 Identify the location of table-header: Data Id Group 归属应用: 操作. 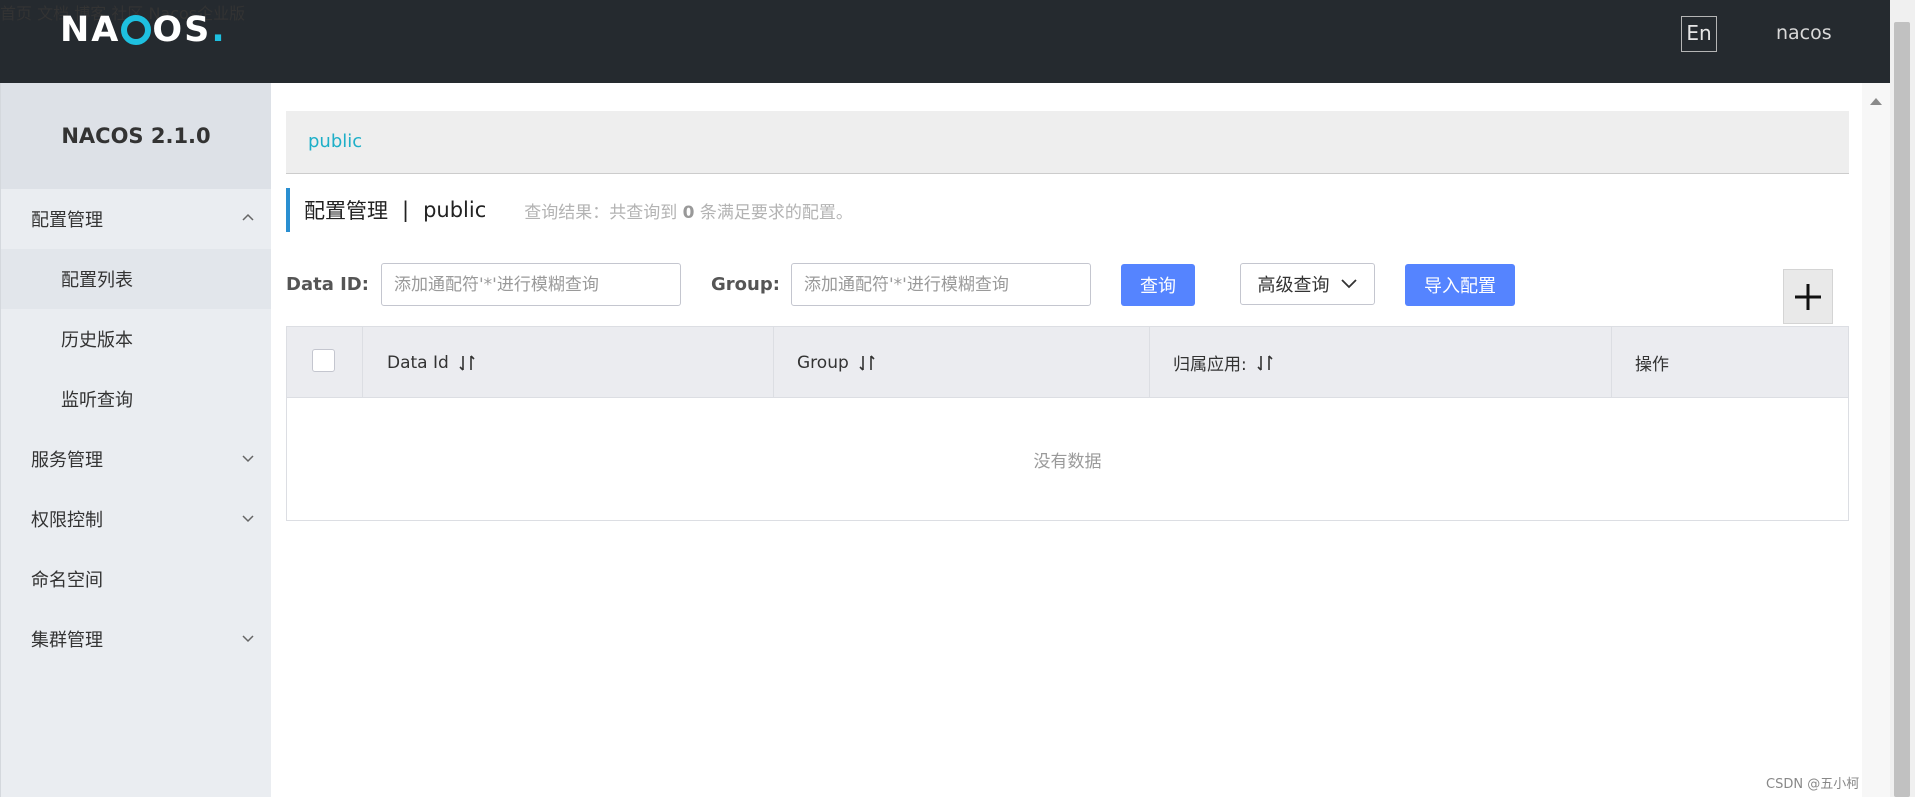
(1067, 362).